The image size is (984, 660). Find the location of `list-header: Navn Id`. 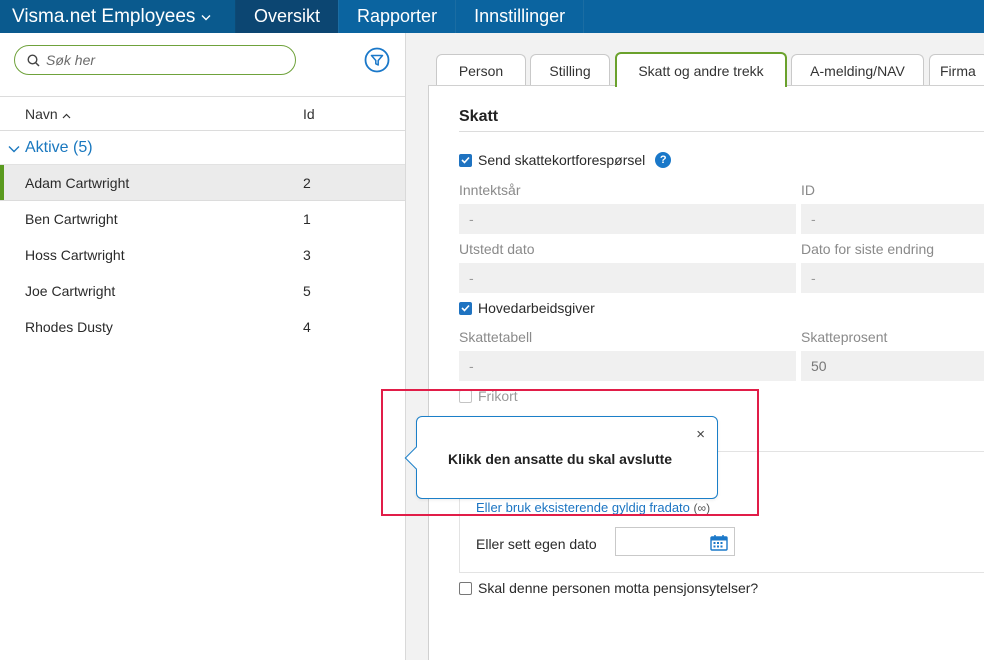

list-header: Navn Id is located at coordinates (202, 113).